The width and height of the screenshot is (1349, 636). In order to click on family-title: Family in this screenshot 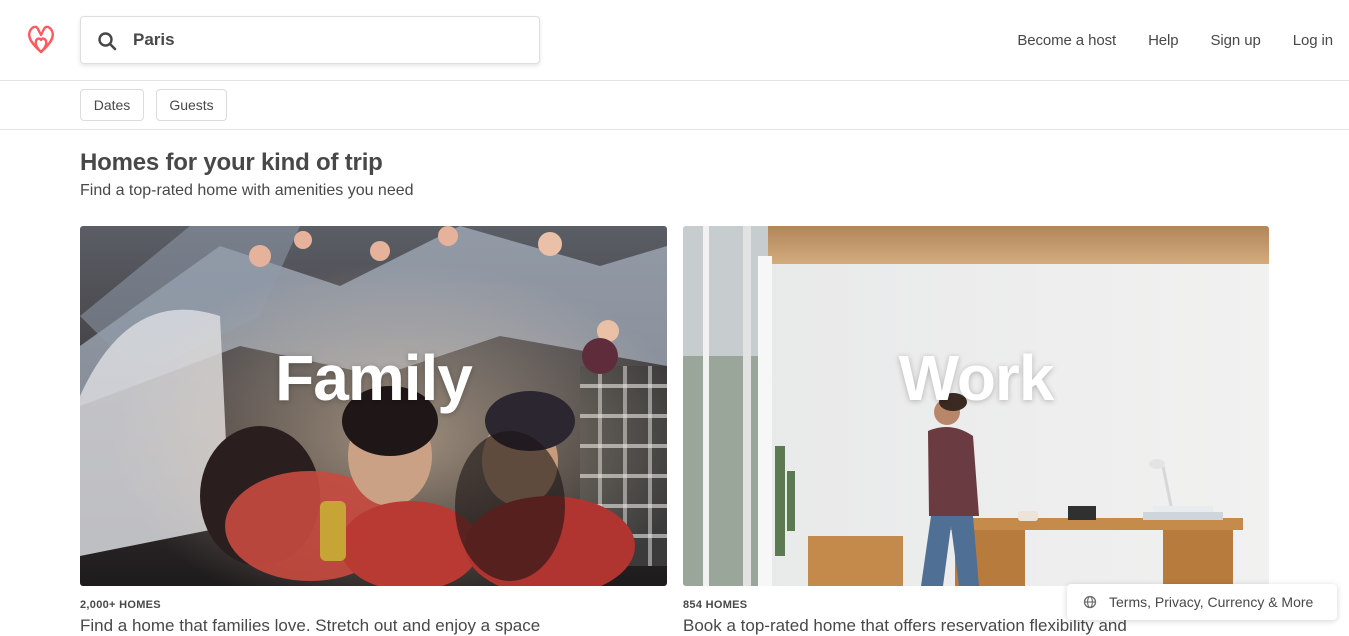, I will do `click(374, 378)`.